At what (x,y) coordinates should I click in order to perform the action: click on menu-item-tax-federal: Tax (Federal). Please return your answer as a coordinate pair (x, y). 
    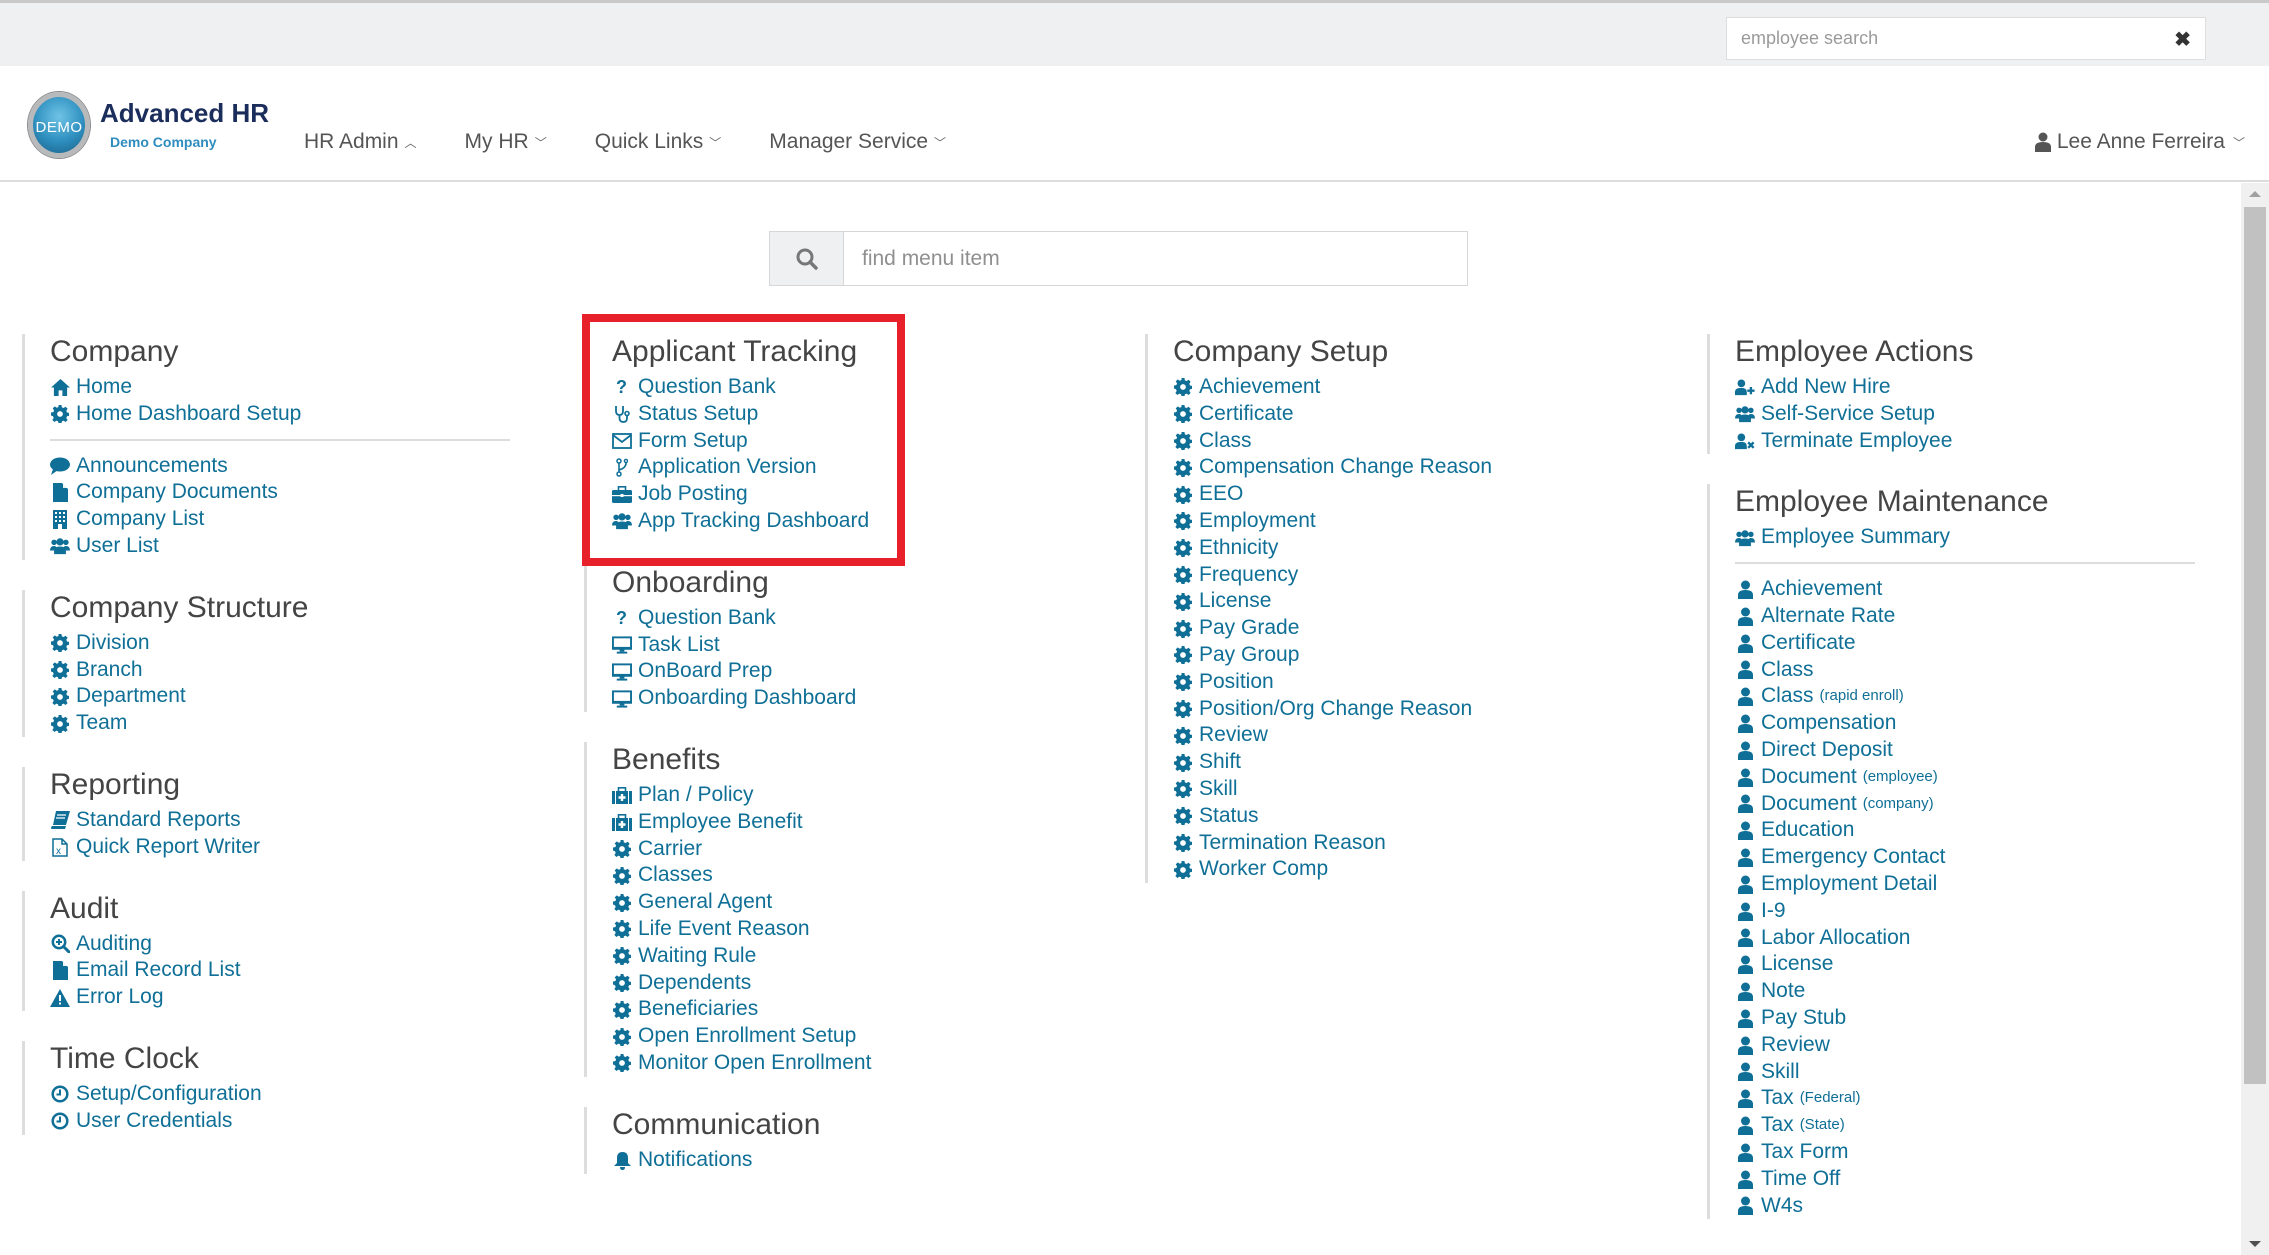
    Looking at the image, I should click on (1991, 1098).